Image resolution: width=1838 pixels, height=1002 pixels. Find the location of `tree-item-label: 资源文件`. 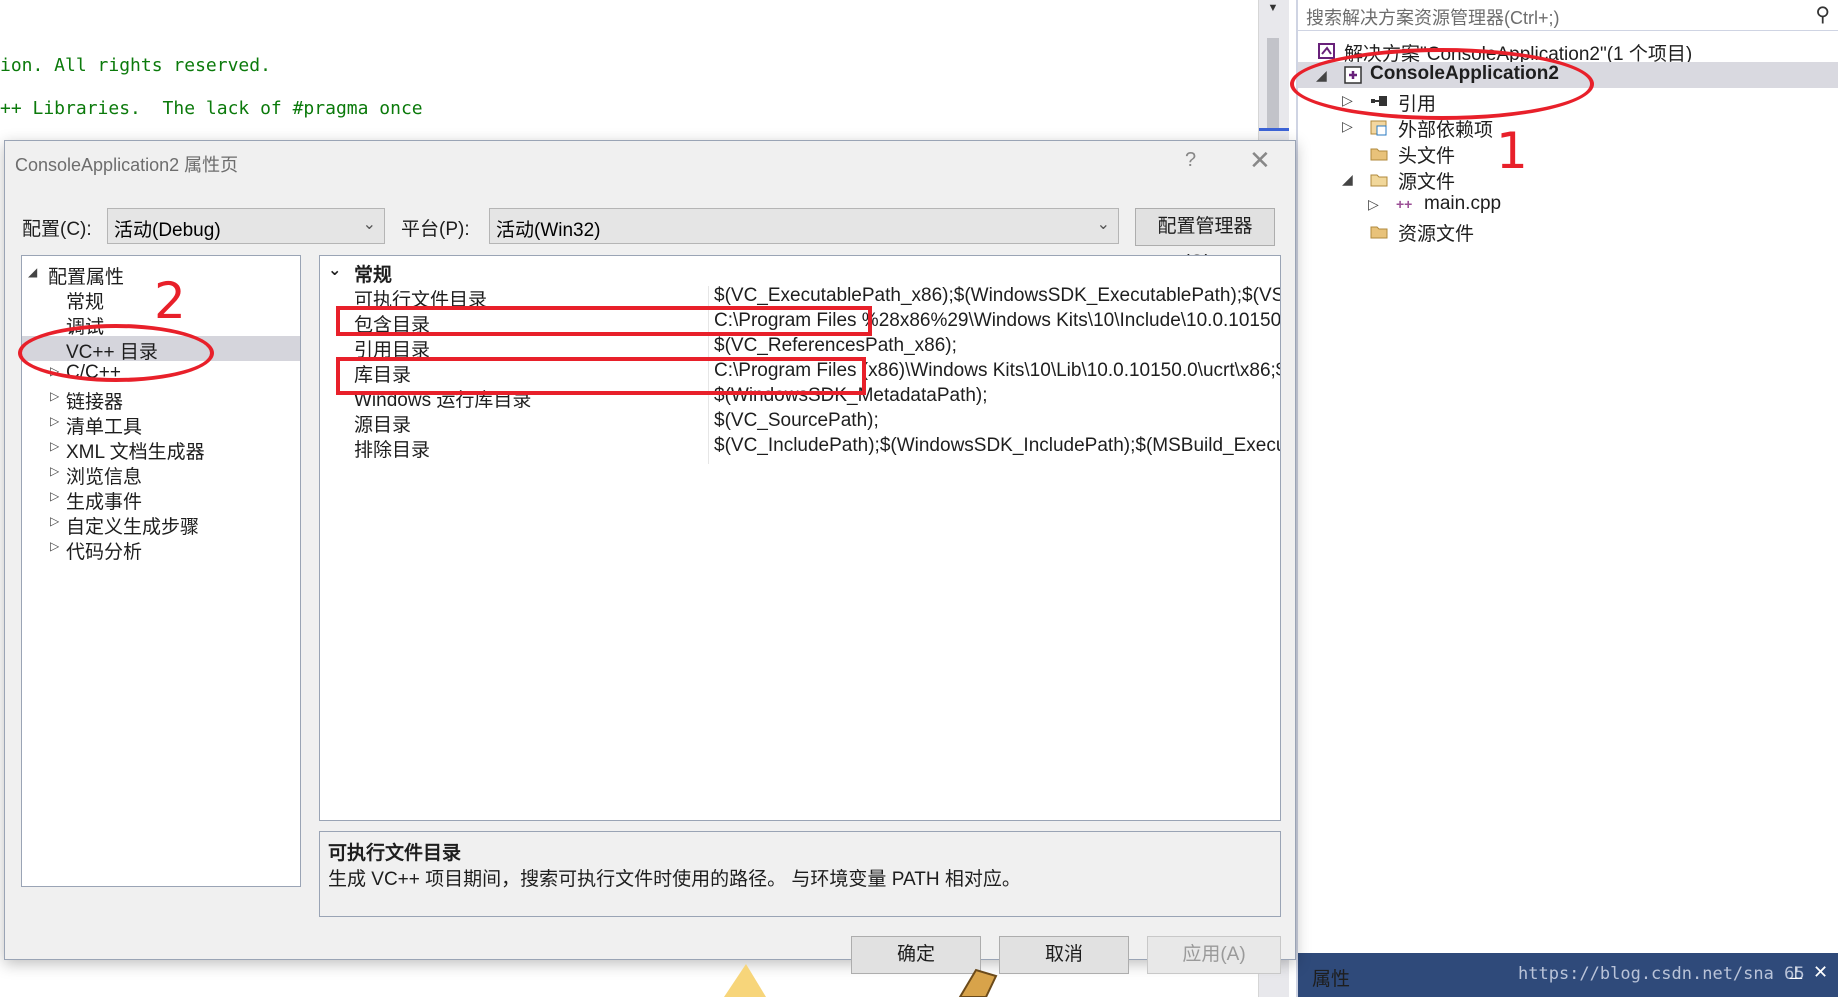

tree-item-label: 资源文件 is located at coordinates (1436, 234).